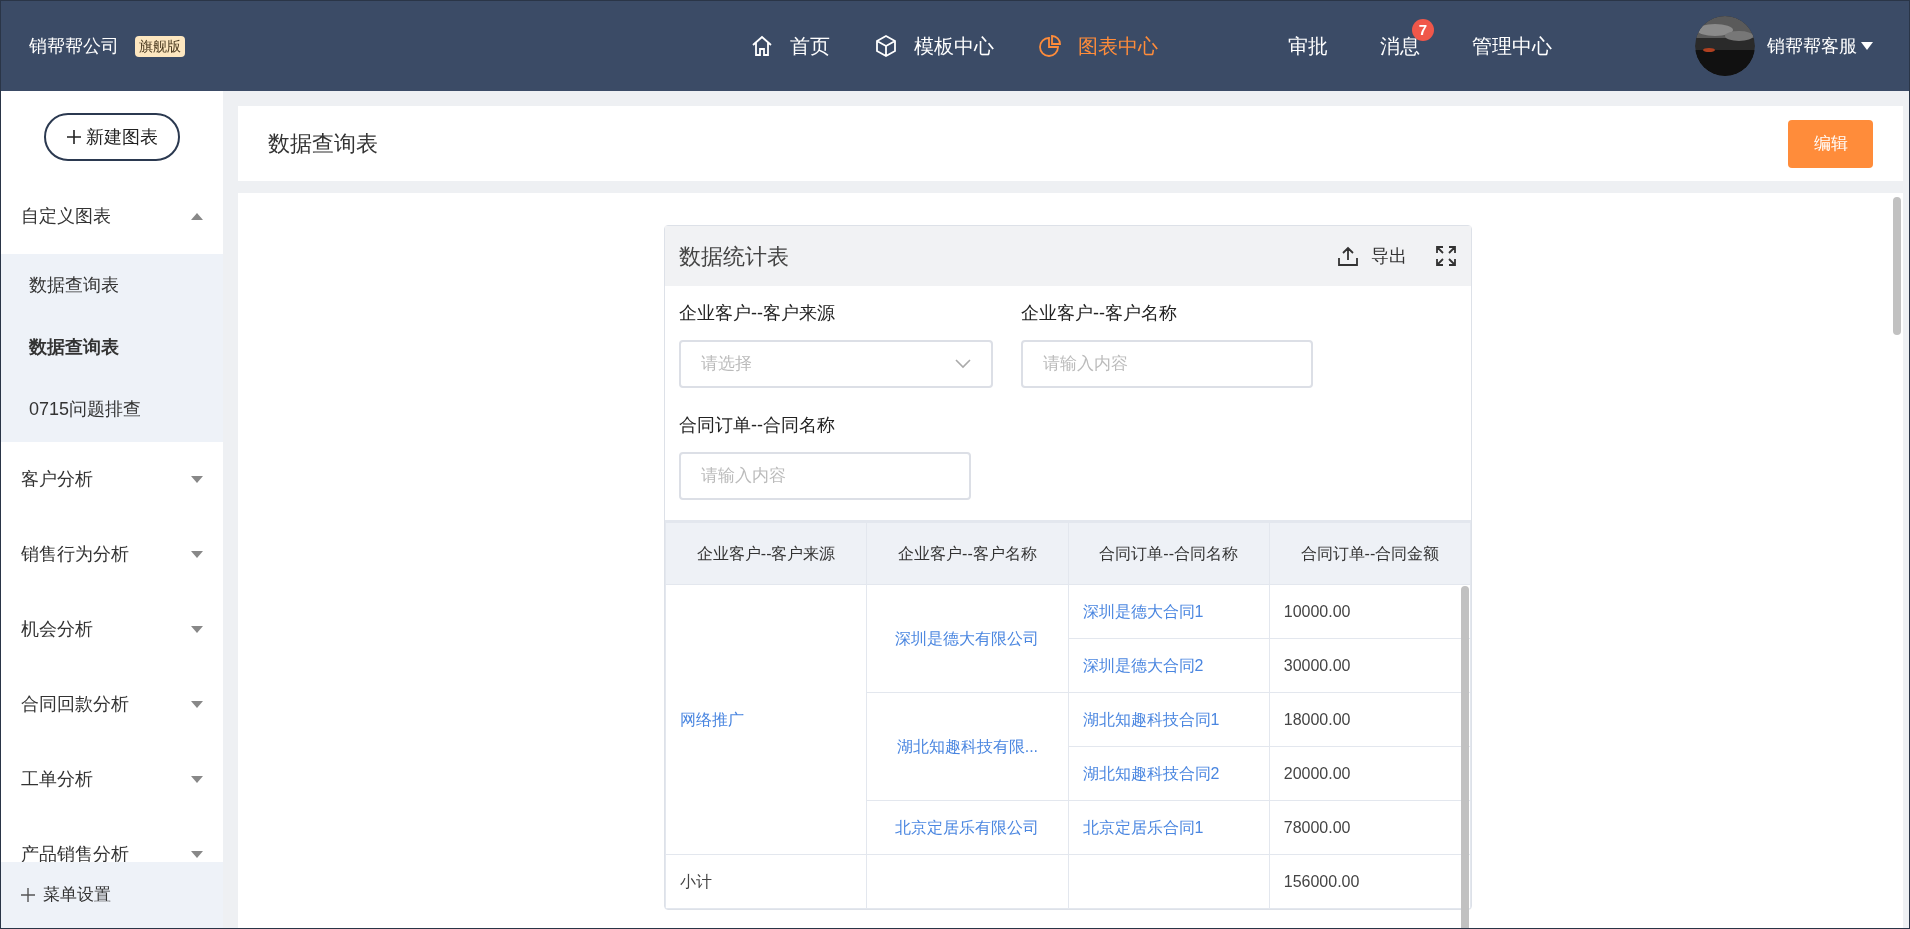  What do you see at coordinates (1446, 256) in the screenshot?
I see `fullscreen-icon` at bounding box center [1446, 256].